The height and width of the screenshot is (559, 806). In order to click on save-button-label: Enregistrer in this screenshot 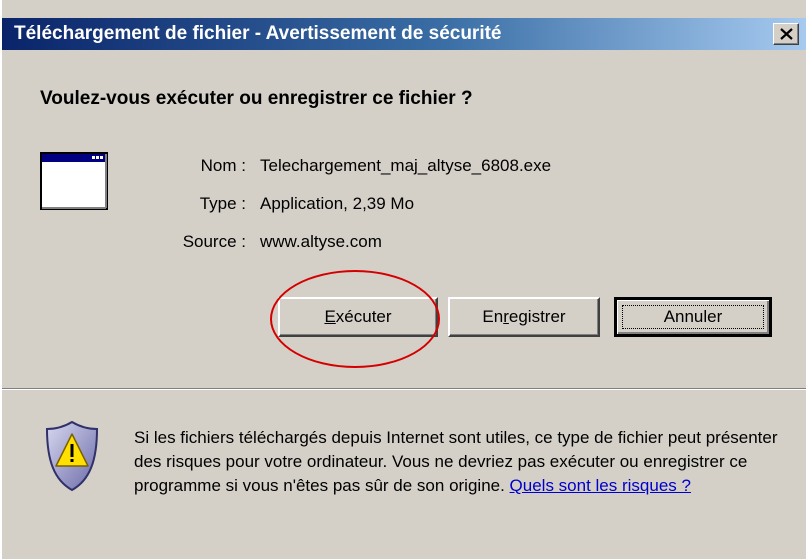, I will do `click(524, 316)`.